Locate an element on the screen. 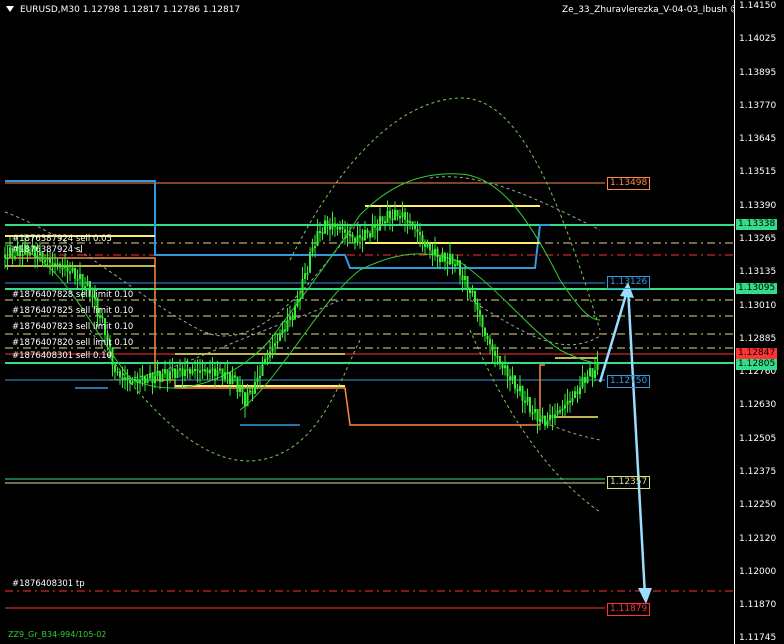  price-axis-label: 1.12250 is located at coordinates (758, 505).